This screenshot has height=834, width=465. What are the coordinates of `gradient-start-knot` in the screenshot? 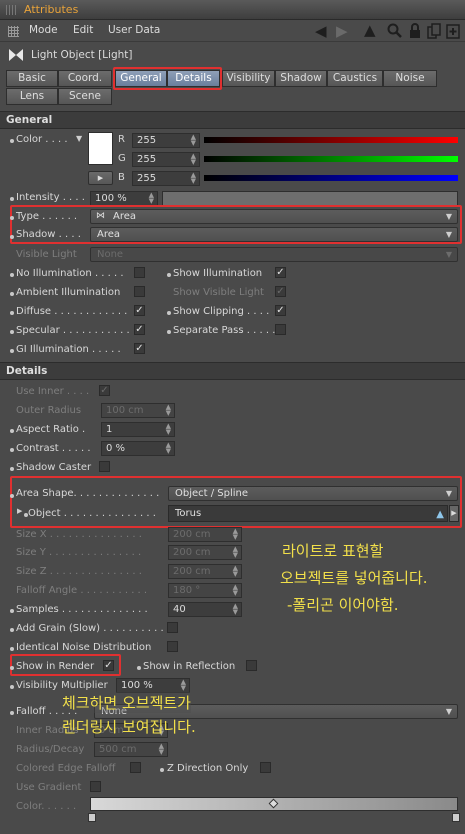 It's located at (92, 817).